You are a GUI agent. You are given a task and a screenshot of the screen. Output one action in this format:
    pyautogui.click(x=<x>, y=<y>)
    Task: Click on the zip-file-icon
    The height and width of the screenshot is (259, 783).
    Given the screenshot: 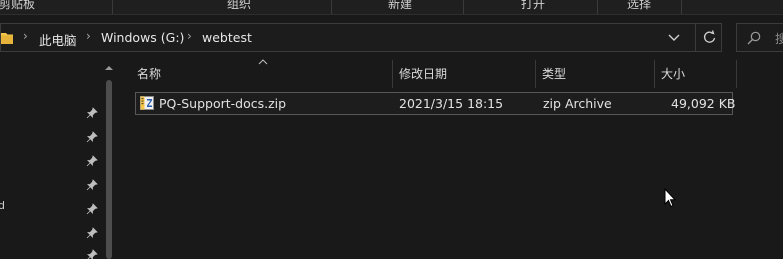 What is the action you would take?
    pyautogui.click(x=147, y=103)
    